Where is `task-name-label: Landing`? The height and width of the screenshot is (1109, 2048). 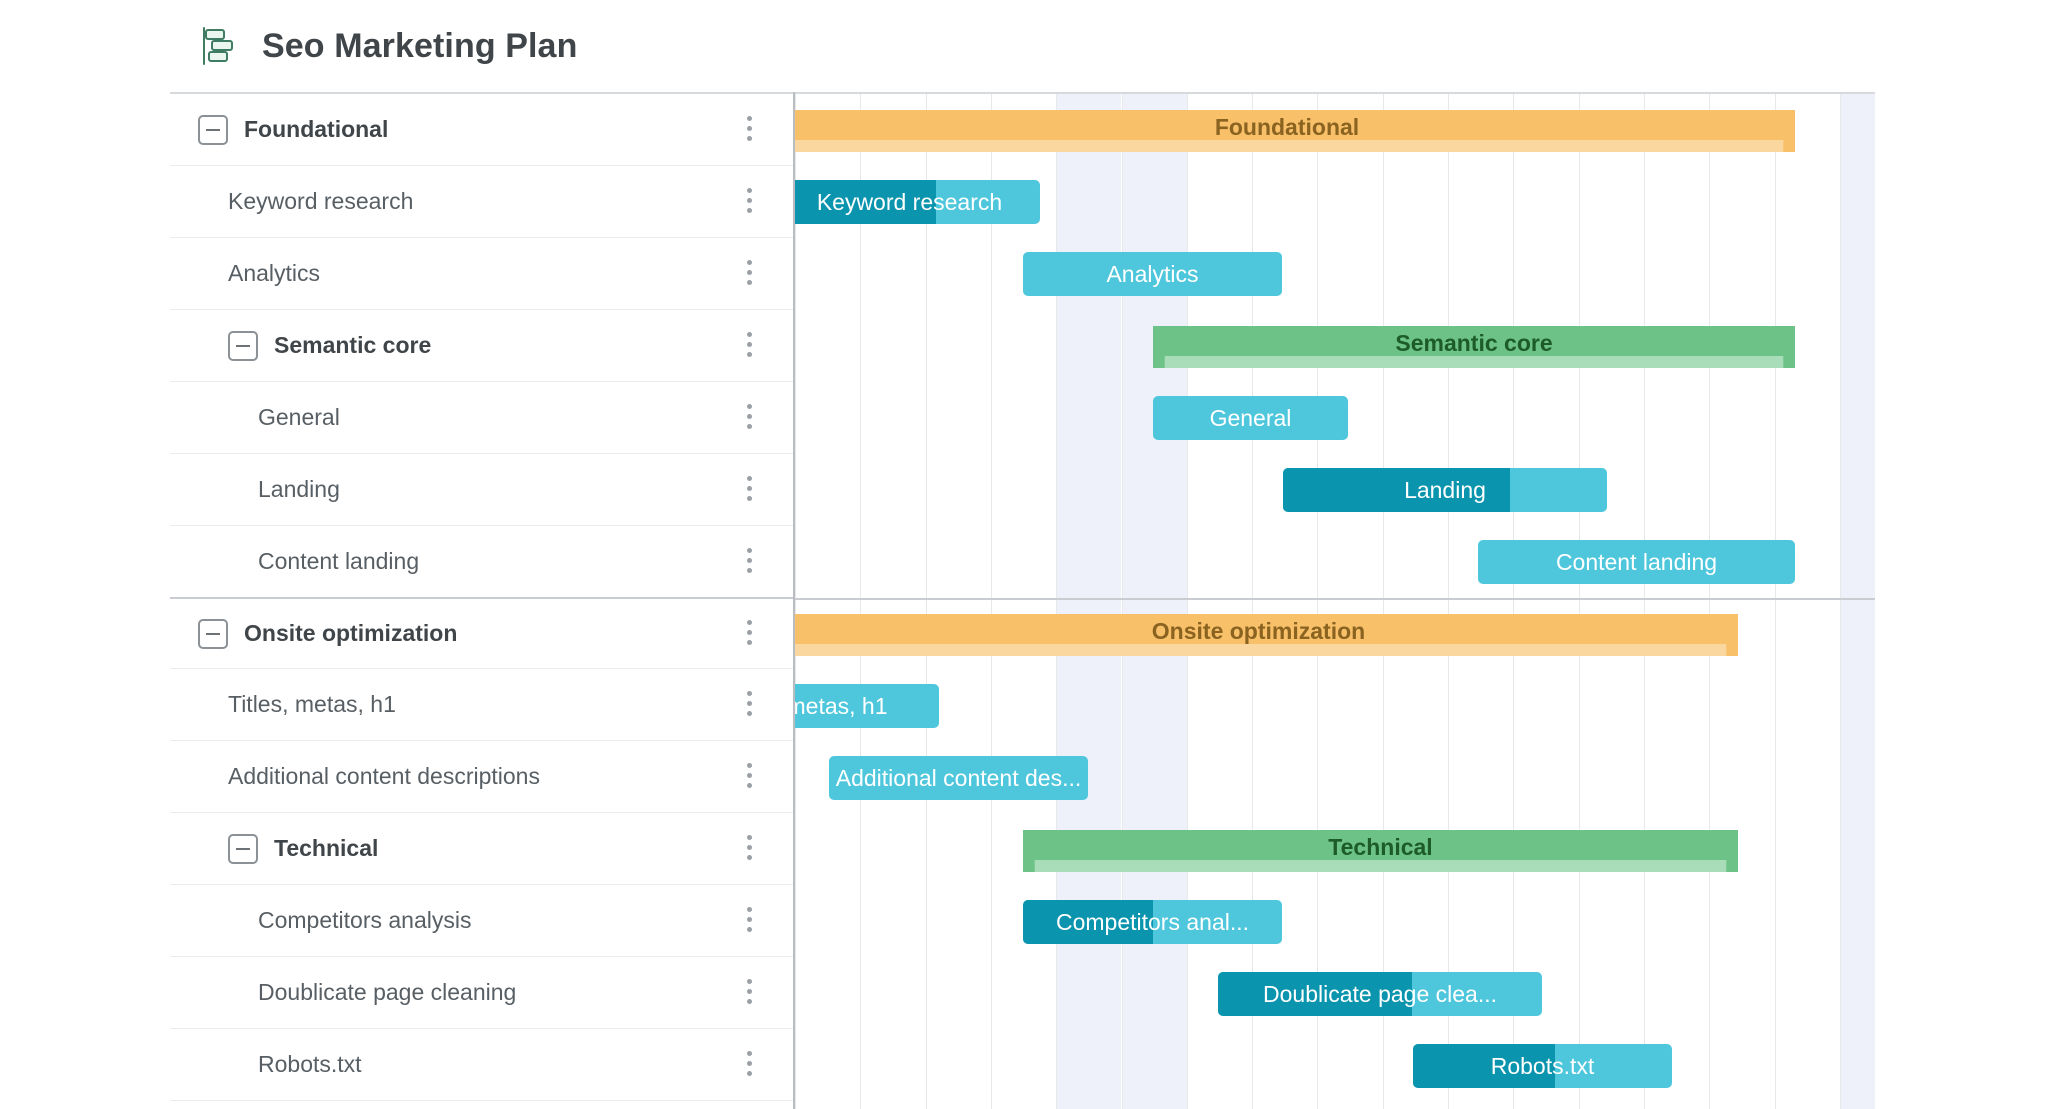
task-name-label: Landing is located at coordinates (299, 489).